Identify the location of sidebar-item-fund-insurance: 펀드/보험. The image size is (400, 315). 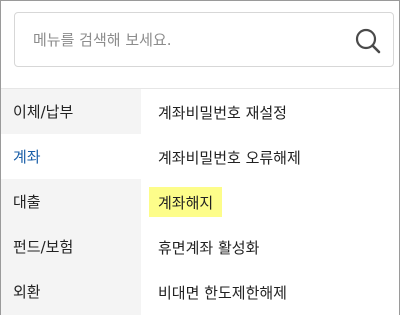
(71, 246).